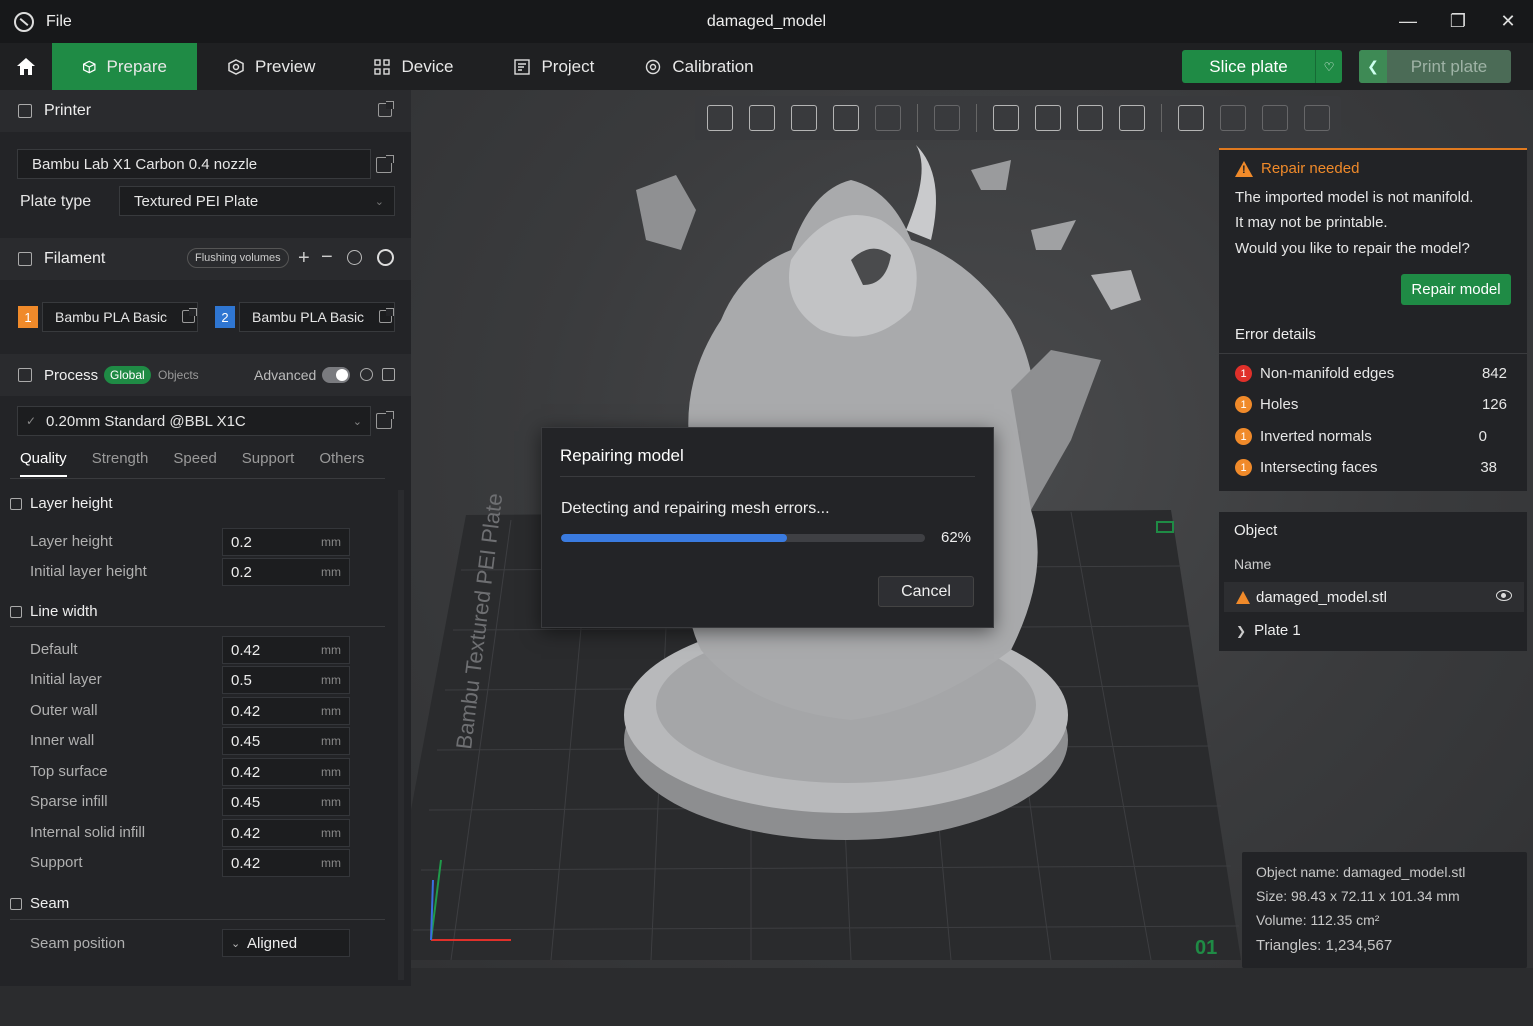 The width and height of the screenshot is (1533, 1026). I want to click on filament-2-select: Bambu PLA Basic, so click(317, 317).